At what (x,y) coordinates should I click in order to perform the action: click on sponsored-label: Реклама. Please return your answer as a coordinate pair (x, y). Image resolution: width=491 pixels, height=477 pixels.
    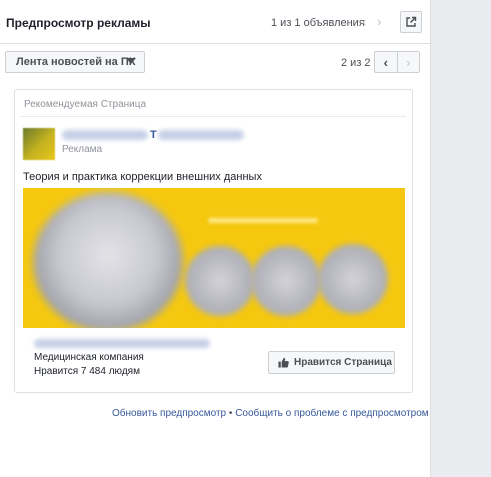
    Looking at the image, I should click on (82, 149).